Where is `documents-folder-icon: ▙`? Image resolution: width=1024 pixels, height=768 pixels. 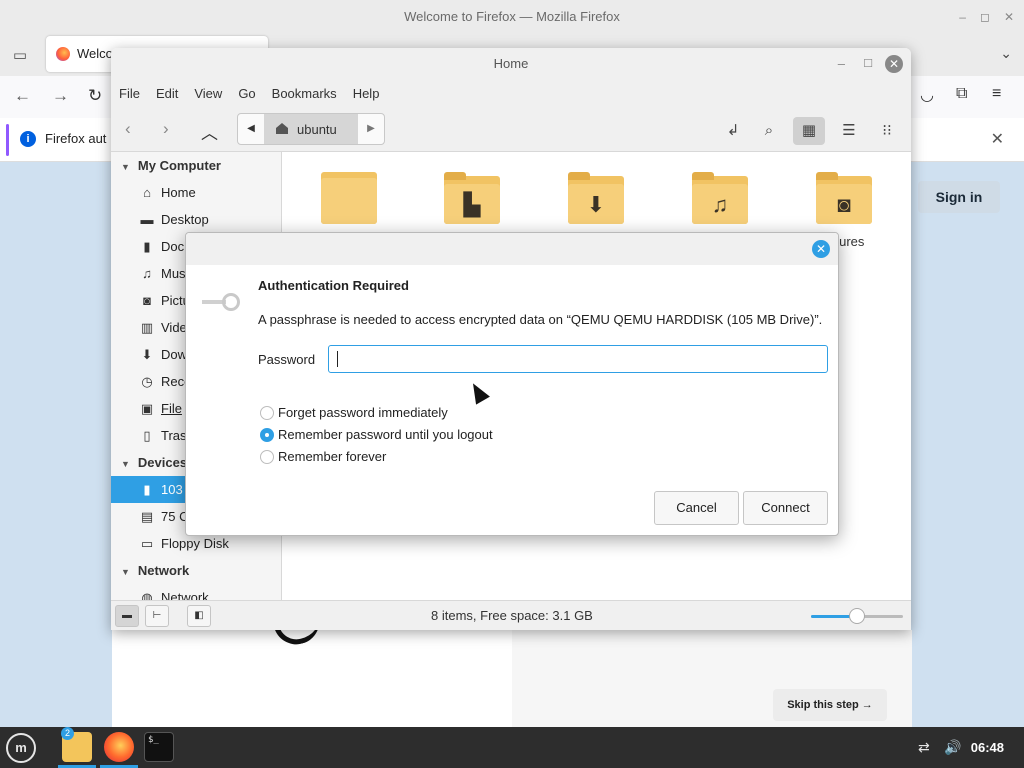
documents-folder-icon: ▙ is located at coordinates (472, 198).